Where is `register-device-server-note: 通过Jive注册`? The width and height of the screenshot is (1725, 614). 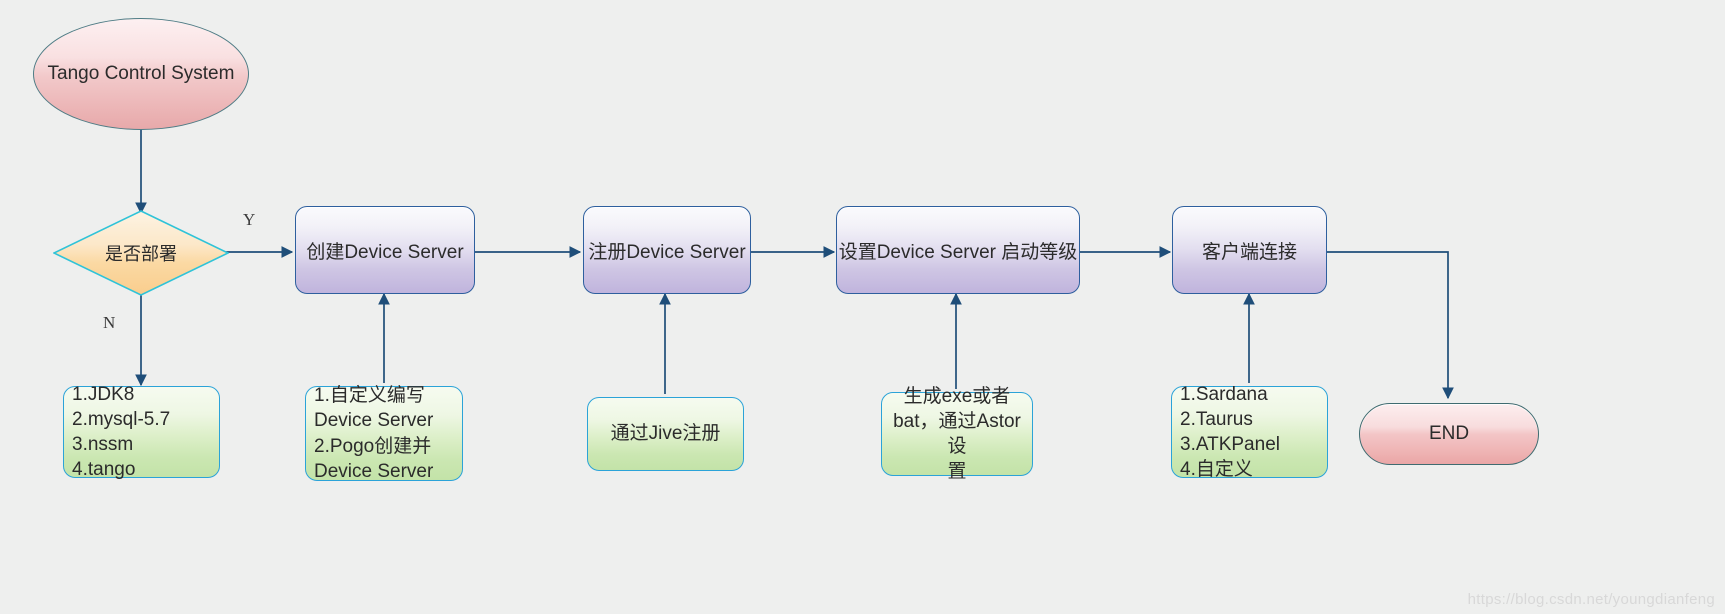 register-device-server-note: 通过Jive注册 is located at coordinates (665, 434).